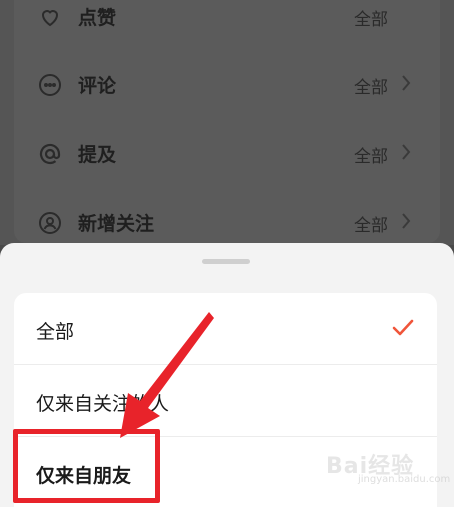 This screenshot has width=454, height=507. Describe the element at coordinates (50, 154) in the screenshot. I see `at-icon` at that location.